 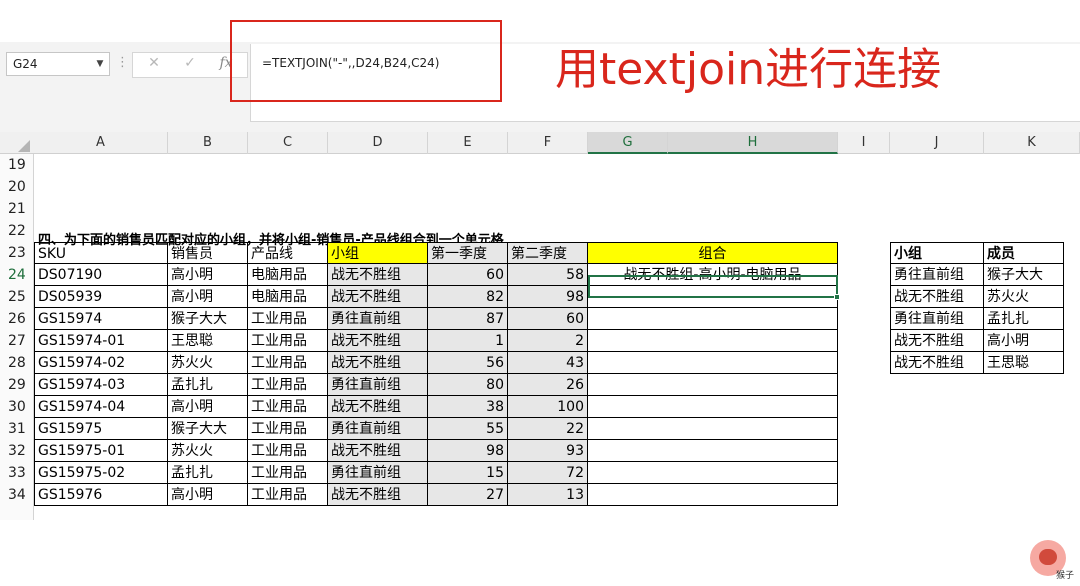 I want to click on row-header-30: 30, so click(x=17, y=407).